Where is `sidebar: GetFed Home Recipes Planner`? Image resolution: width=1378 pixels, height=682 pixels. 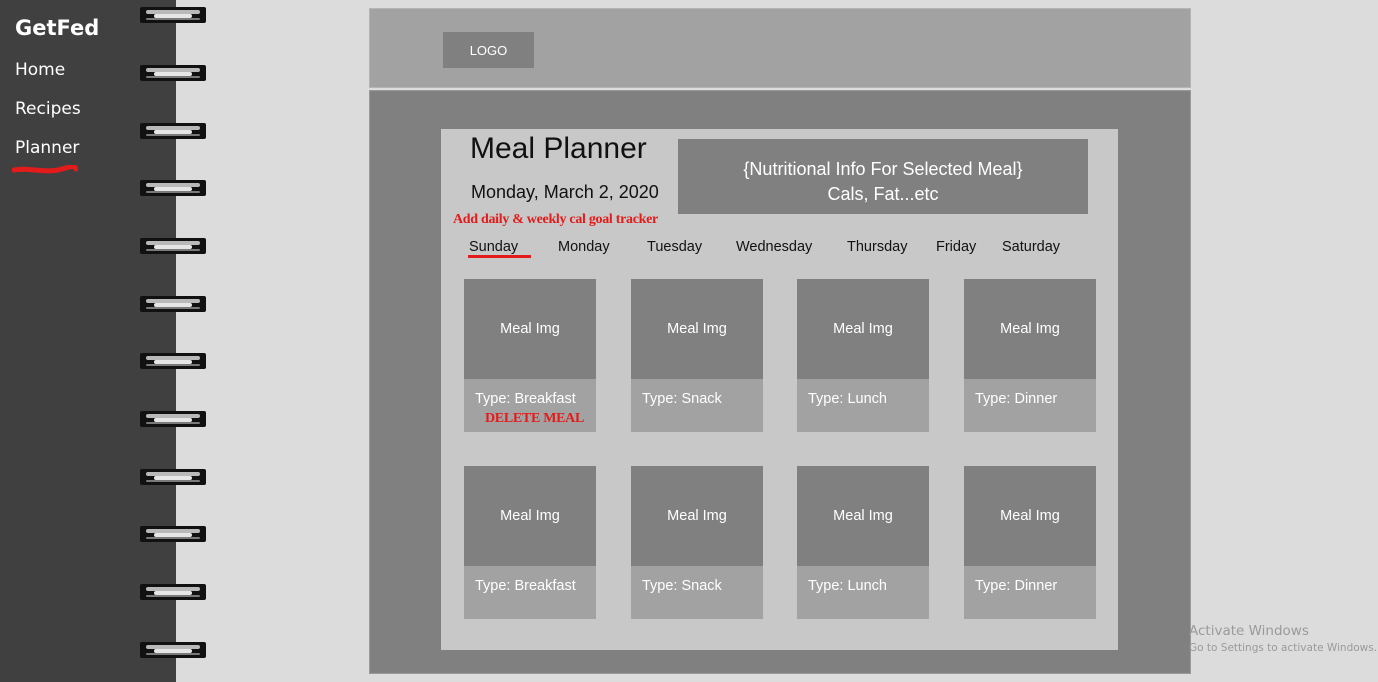
sidebar: GetFed Home Recipes Planner is located at coordinates (88, 341).